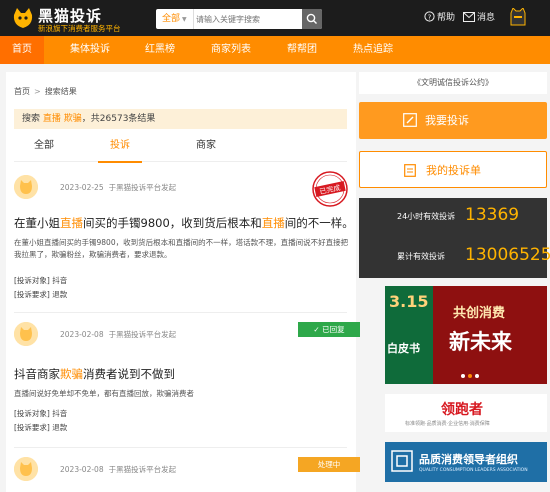 This screenshot has height=492, width=550. Describe the element at coordinates (206, 148) in the screenshot. I see `tab-merchants: 商家` at that location.